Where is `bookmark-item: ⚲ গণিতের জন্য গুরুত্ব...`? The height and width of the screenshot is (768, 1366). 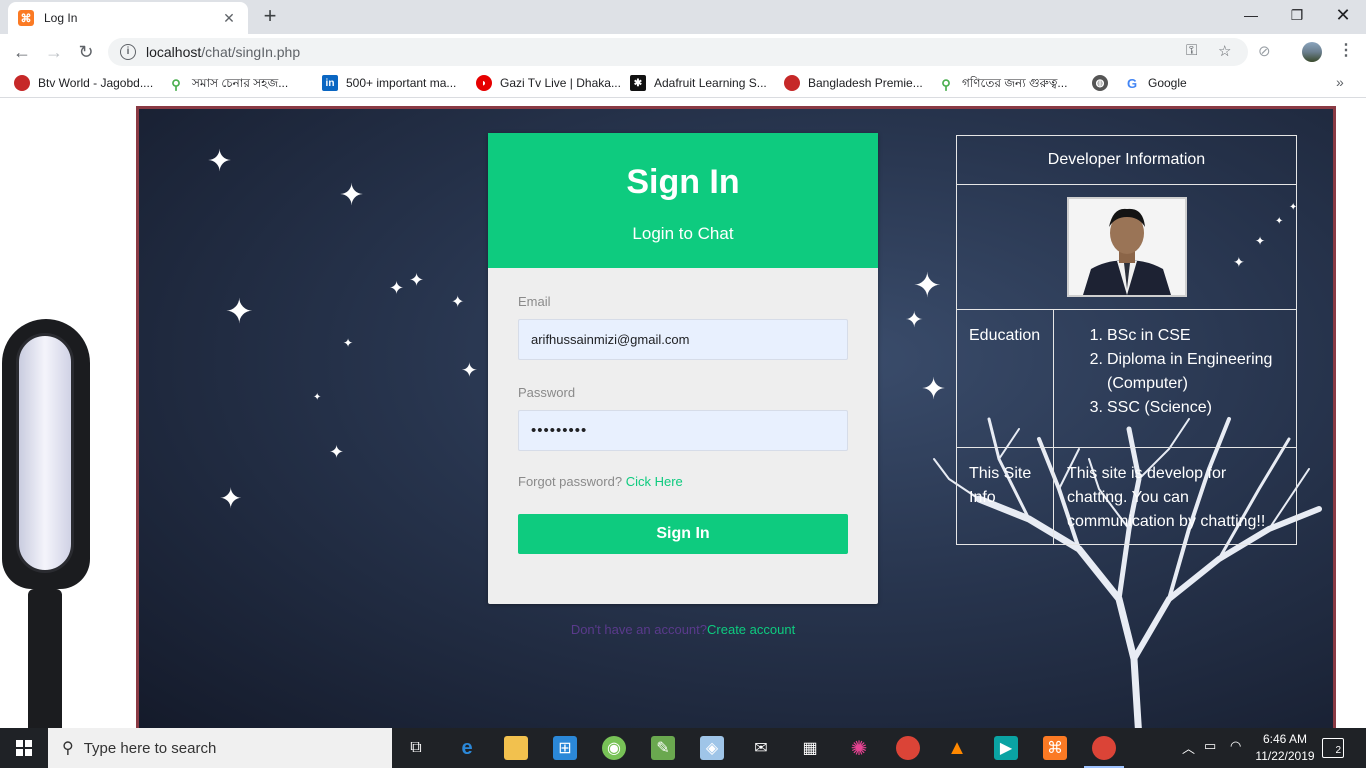
bookmark-item: ⚲ গণিতের জন্য গুরুত্ব... is located at coordinates (1002, 85).